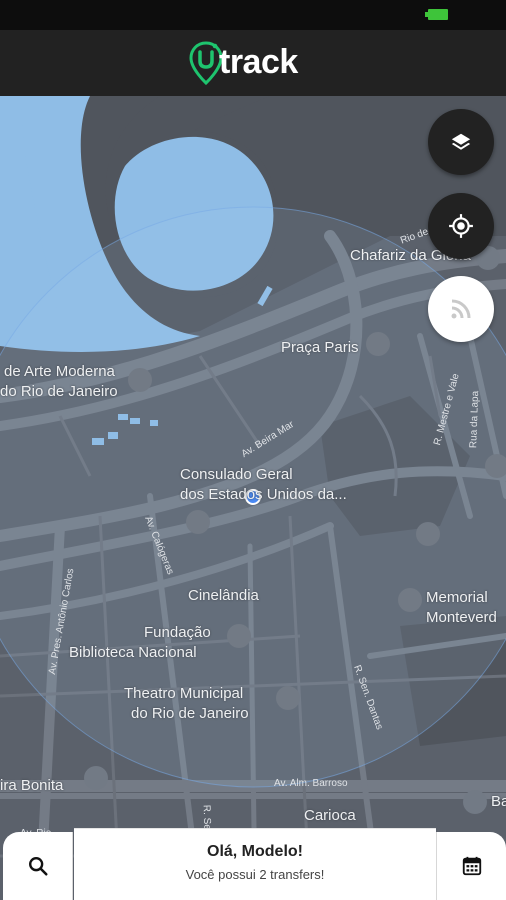 The width and height of the screenshot is (506, 900). What do you see at coordinates (236, 474) in the screenshot?
I see `map-label-consulado-1: Consulado Geral` at bounding box center [236, 474].